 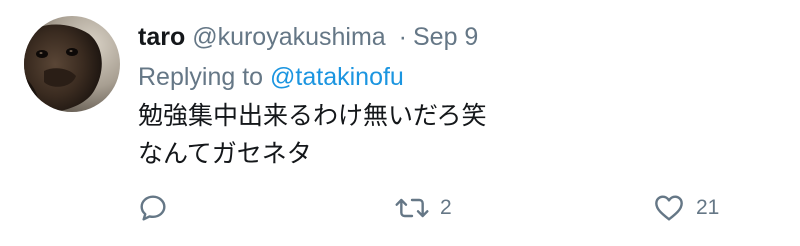 I want to click on heart-icon, so click(x=669, y=208).